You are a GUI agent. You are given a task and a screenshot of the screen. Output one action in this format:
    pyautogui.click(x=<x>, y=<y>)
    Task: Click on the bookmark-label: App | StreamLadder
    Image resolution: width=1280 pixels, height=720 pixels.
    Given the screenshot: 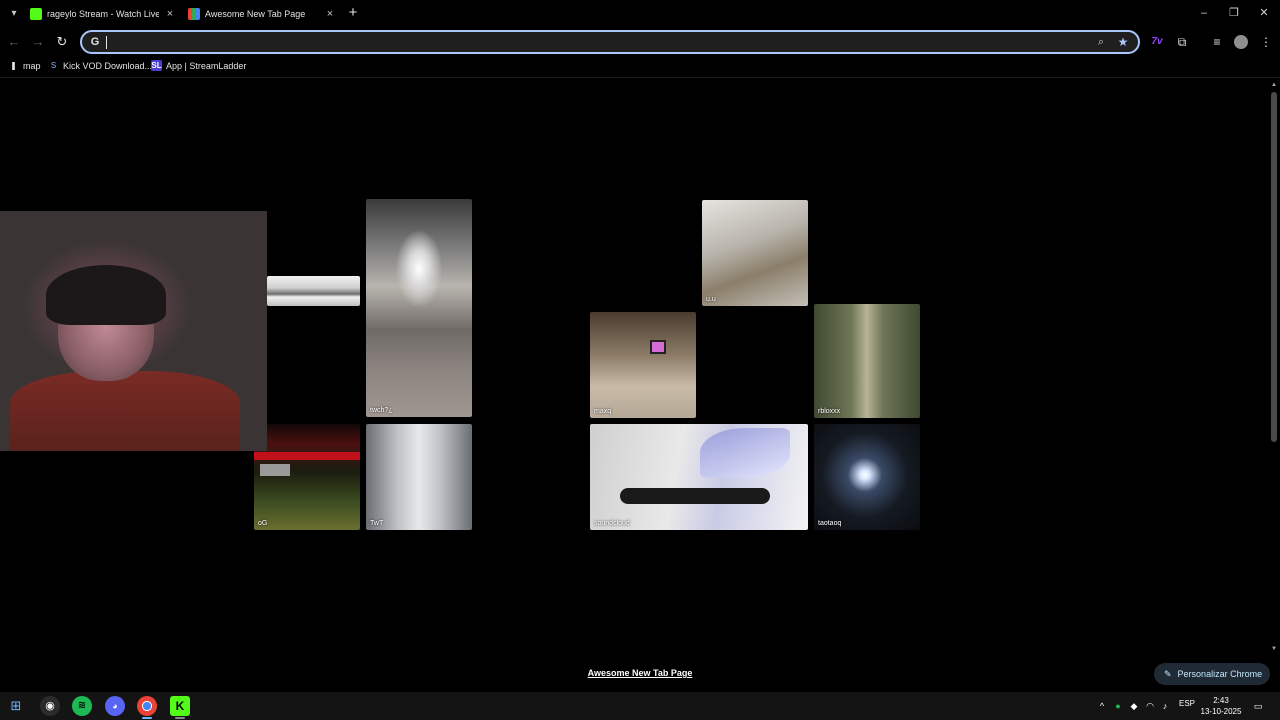 What is the action you would take?
    pyautogui.click(x=206, y=65)
    